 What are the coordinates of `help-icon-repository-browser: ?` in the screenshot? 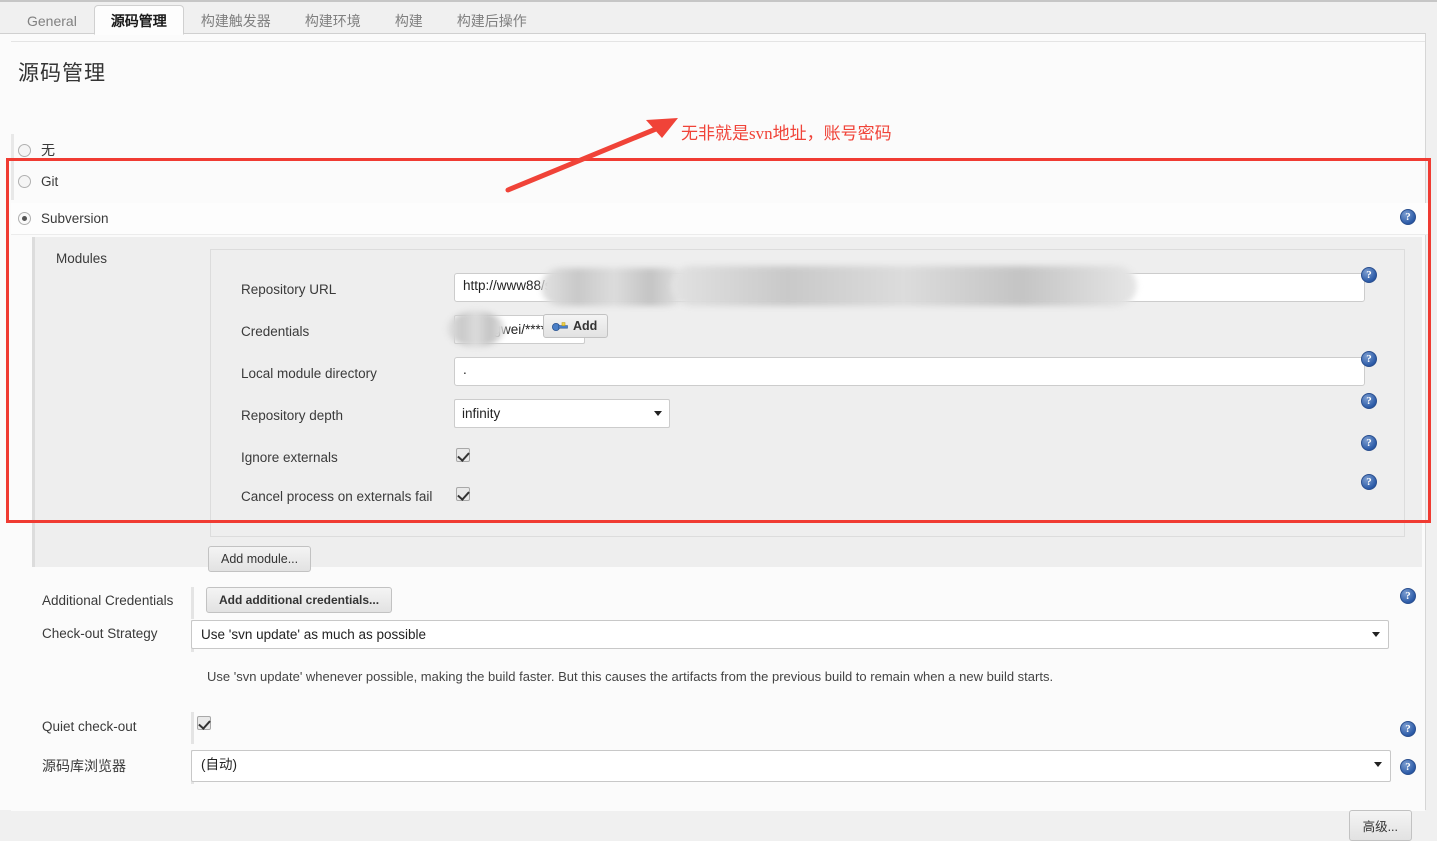 It's located at (1408, 767).